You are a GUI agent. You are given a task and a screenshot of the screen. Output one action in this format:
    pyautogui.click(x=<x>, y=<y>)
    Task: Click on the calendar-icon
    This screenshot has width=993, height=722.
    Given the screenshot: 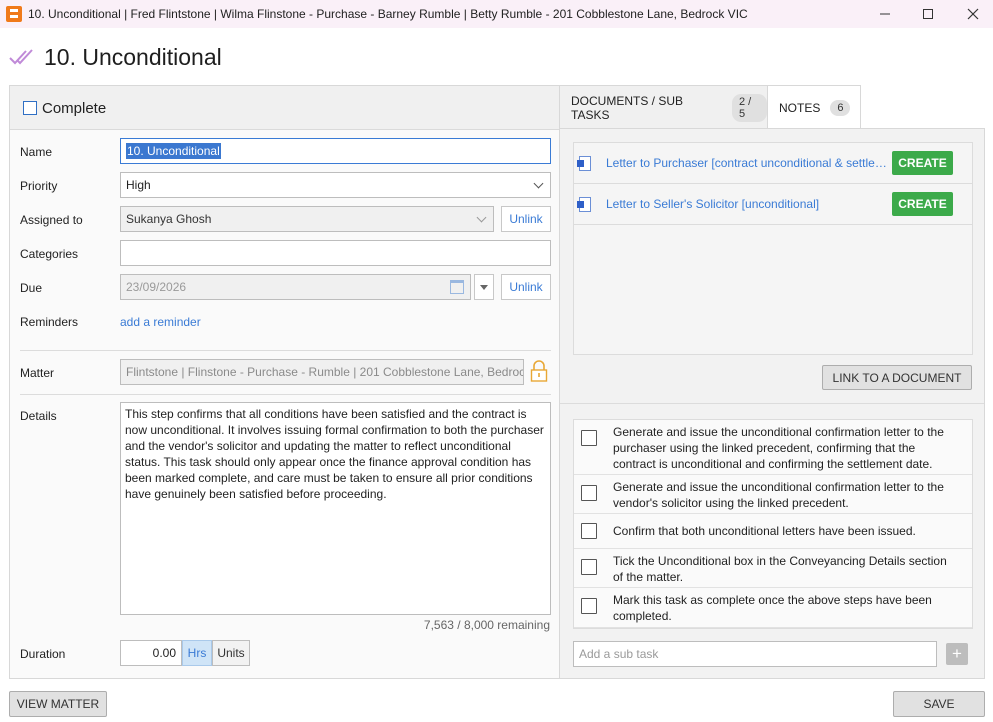 What is the action you would take?
    pyautogui.click(x=457, y=287)
    